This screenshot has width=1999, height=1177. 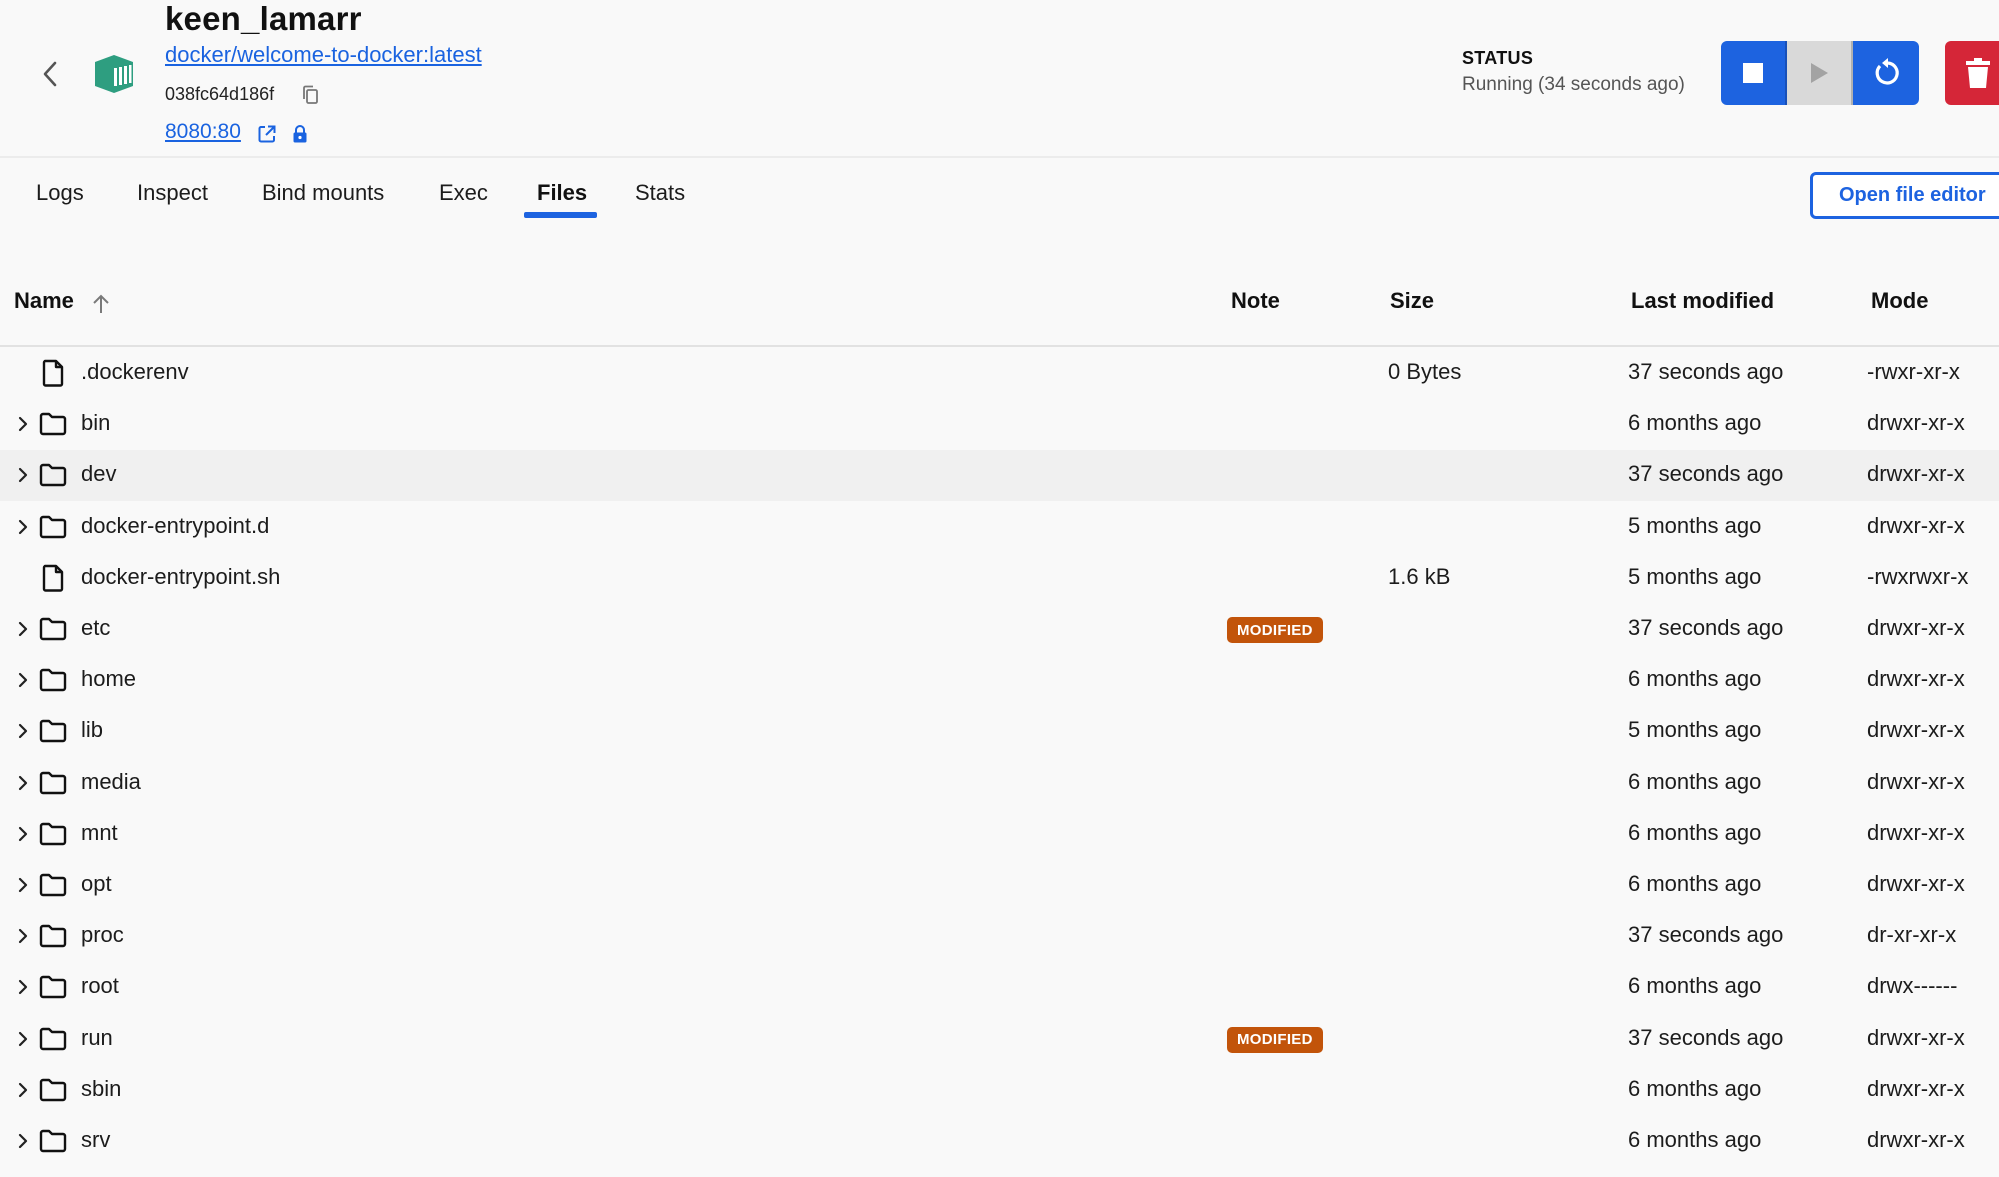 What do you see at coordinates (1419, 576) in the screenshot?
I see `file-size: 1.6 kB` at bounding box center [1419, 576].